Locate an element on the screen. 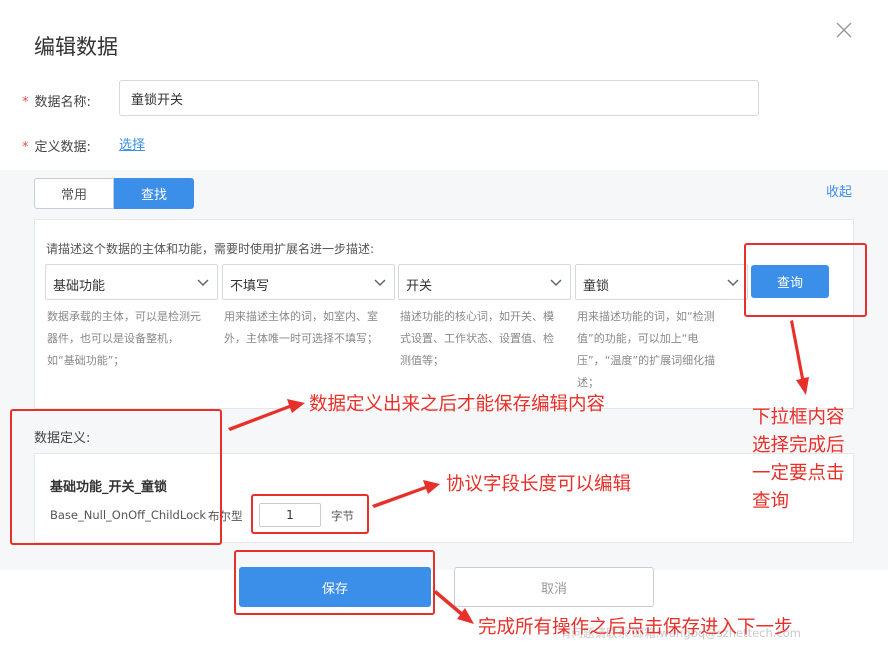 This screenshot has width=888, height=661. definition-box is located at coordinates (444, 498).